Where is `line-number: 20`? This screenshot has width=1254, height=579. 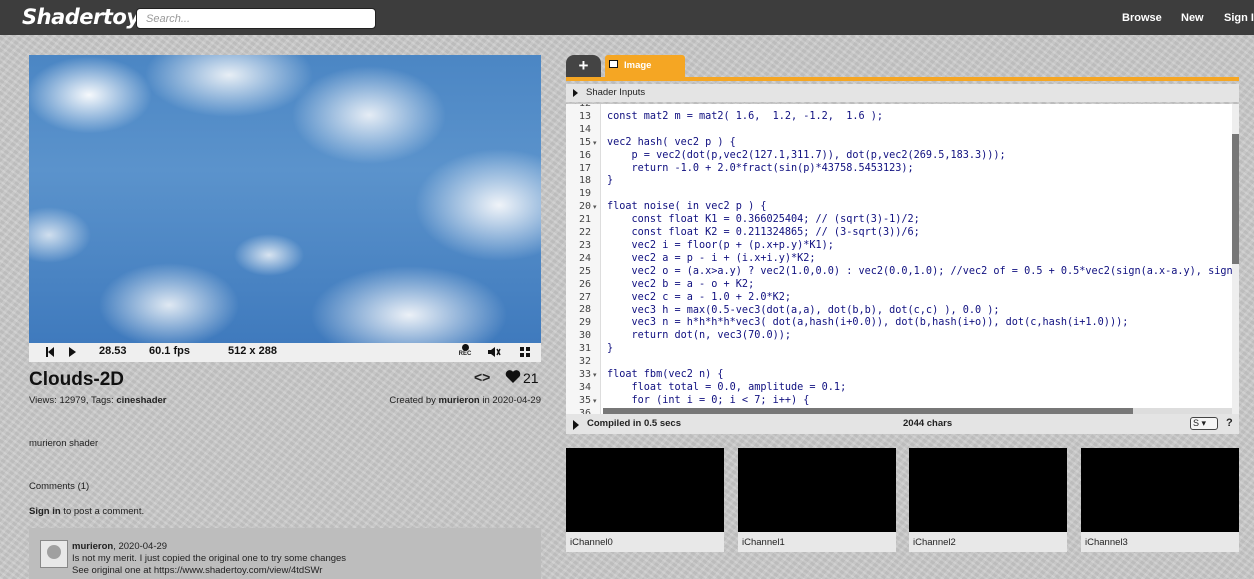 line-number: 20 is located at coordinates (584, 207).